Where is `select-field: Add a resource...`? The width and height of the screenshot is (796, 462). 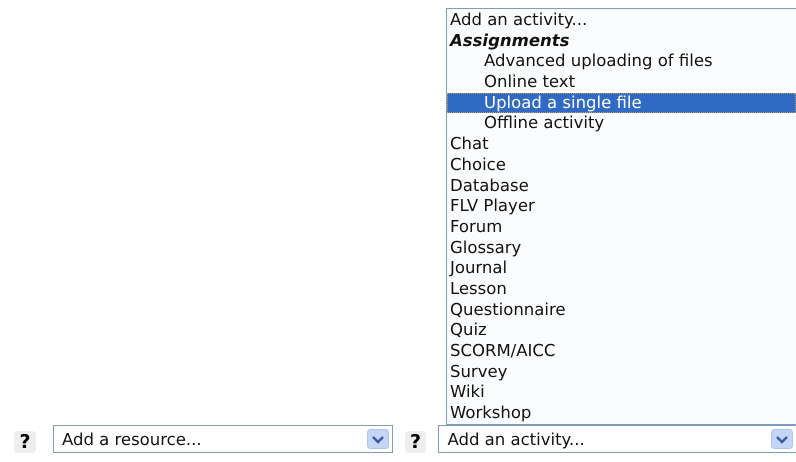 select-field: Add a resource... is located at coordinates (222, 439).